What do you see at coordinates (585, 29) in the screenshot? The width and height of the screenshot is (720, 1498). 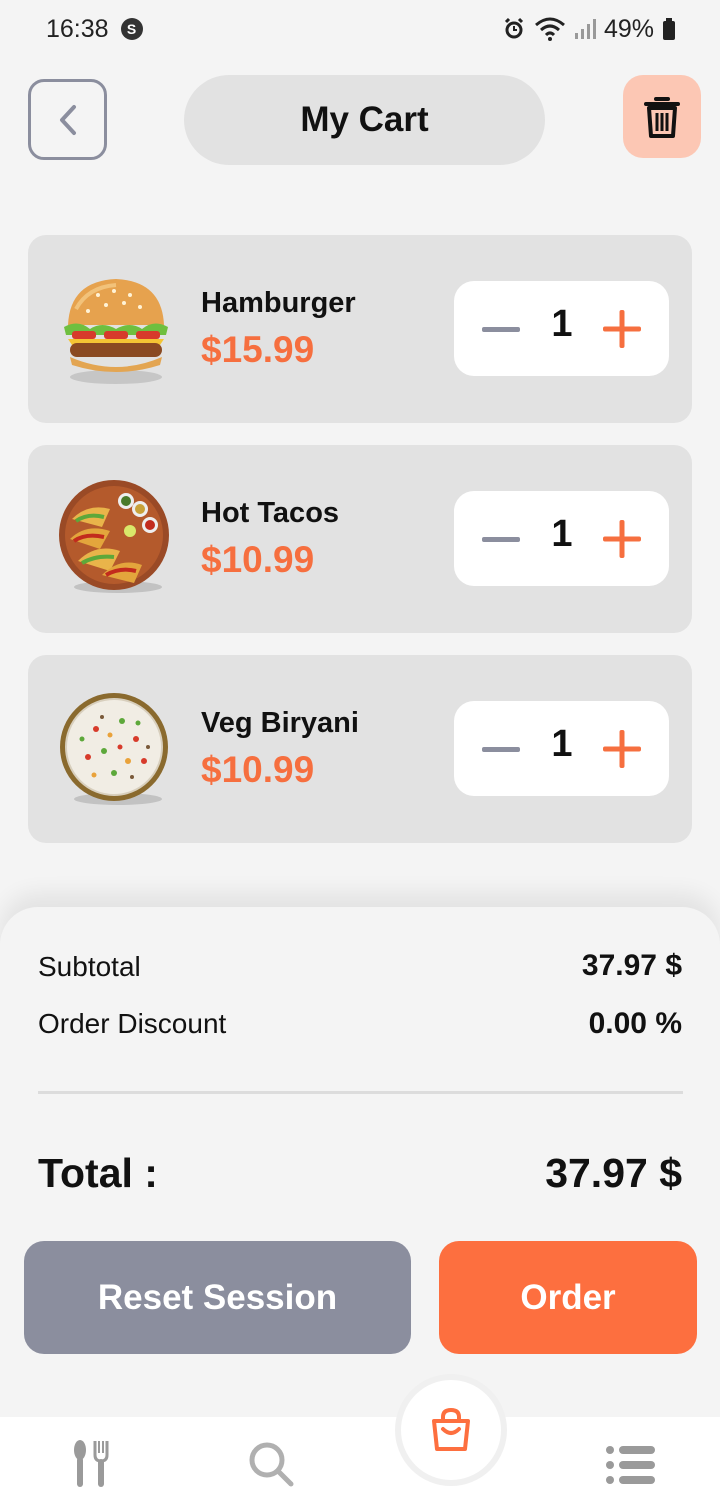 I see `signal-icon` at bounding box center [585, 29].